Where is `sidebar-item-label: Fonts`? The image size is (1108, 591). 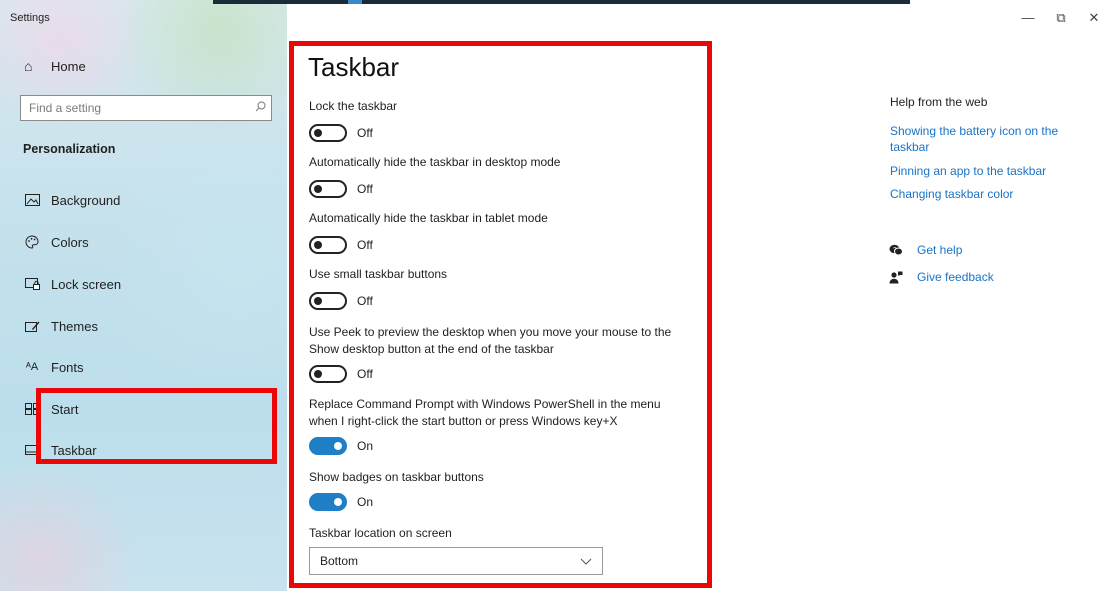
sidebar-item-label: Fonts is located at coordinates (67, 367).